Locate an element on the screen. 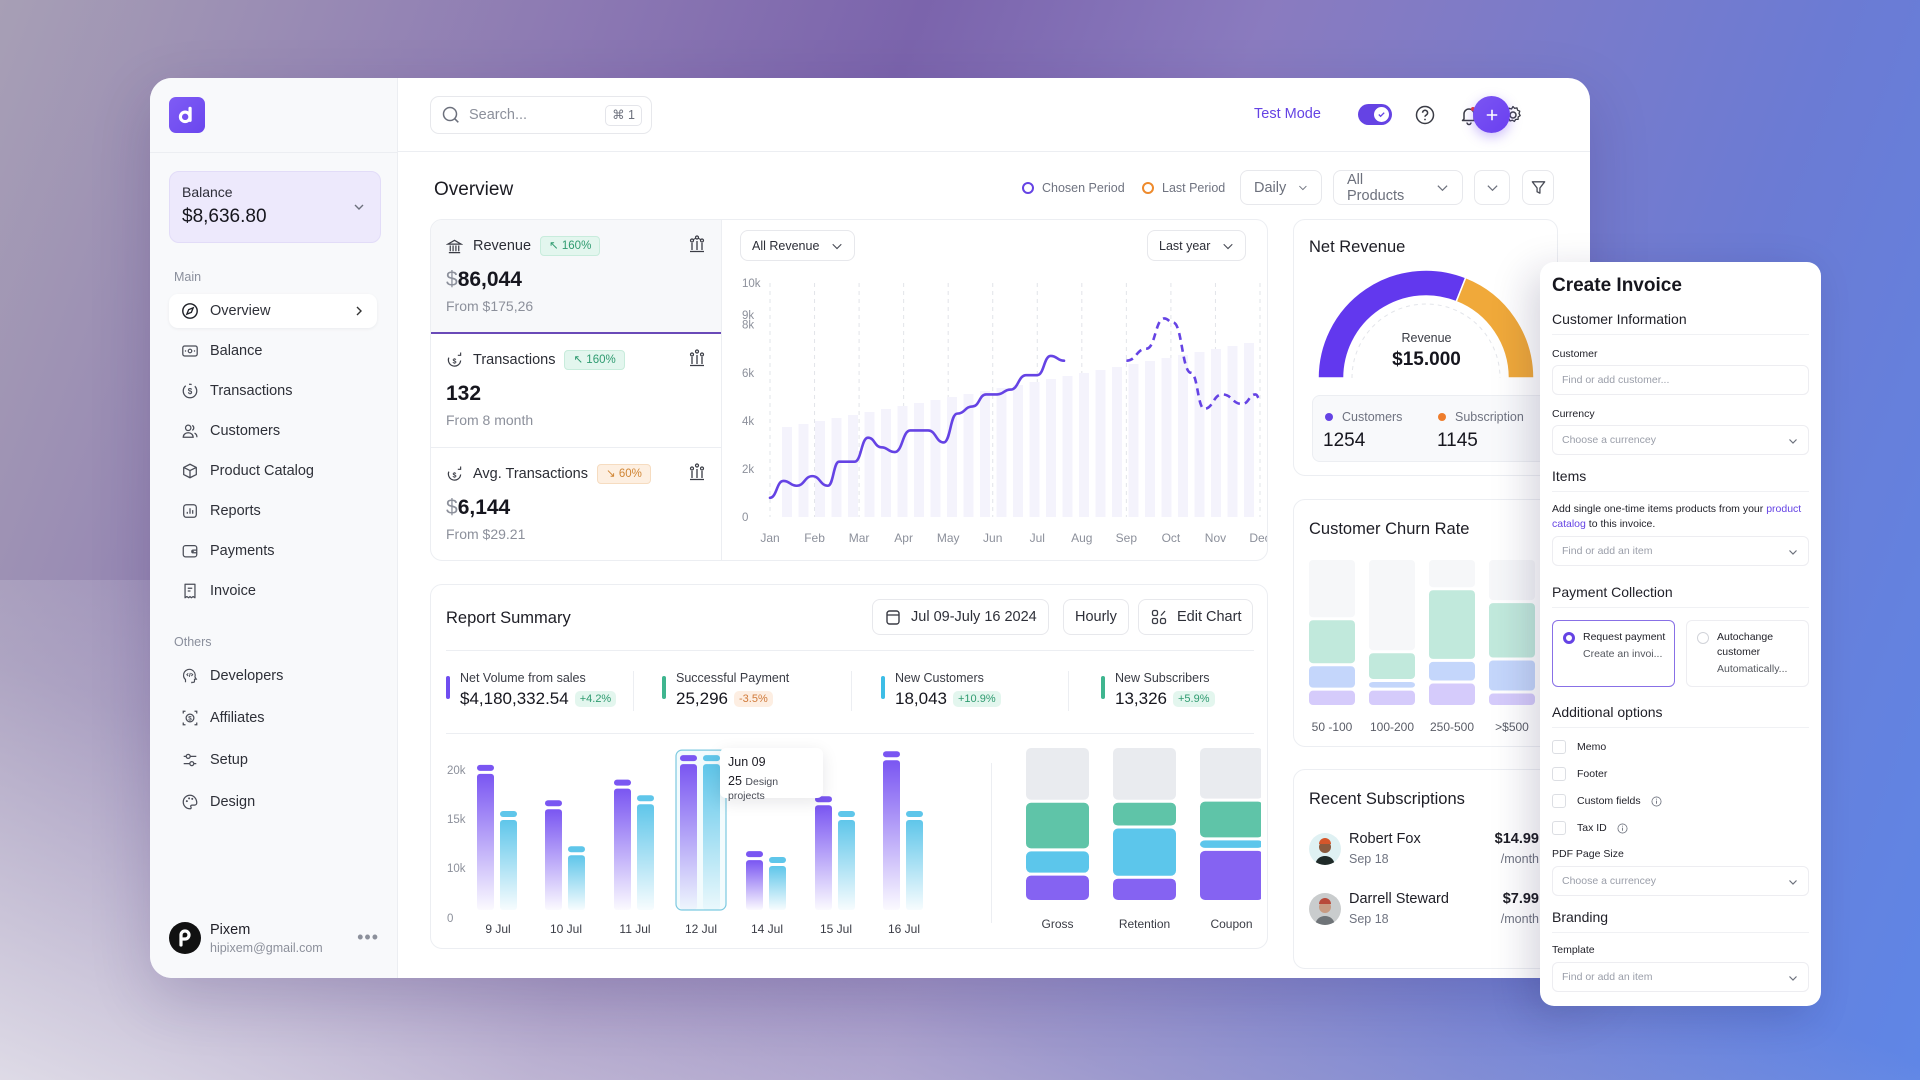  wallet-cash-icon is located at coordinates (190, 351).